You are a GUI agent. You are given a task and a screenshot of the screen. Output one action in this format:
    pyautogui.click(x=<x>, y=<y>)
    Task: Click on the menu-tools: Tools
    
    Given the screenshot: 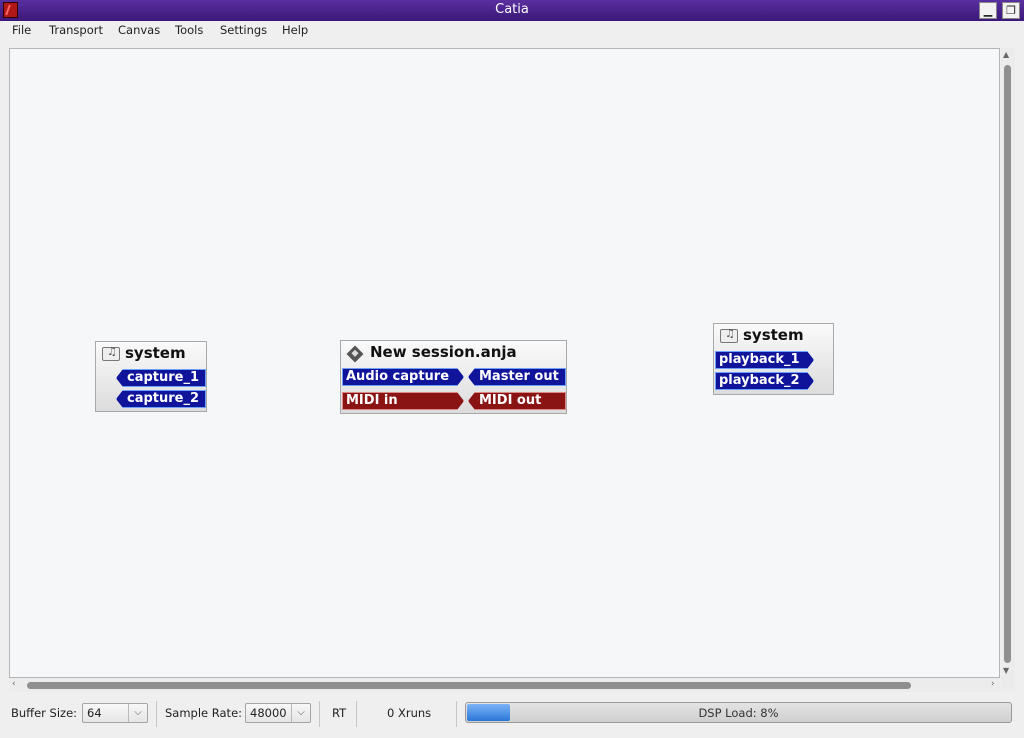 What is the action you would take?
    pyautogui.click(x=189, y=30)
    